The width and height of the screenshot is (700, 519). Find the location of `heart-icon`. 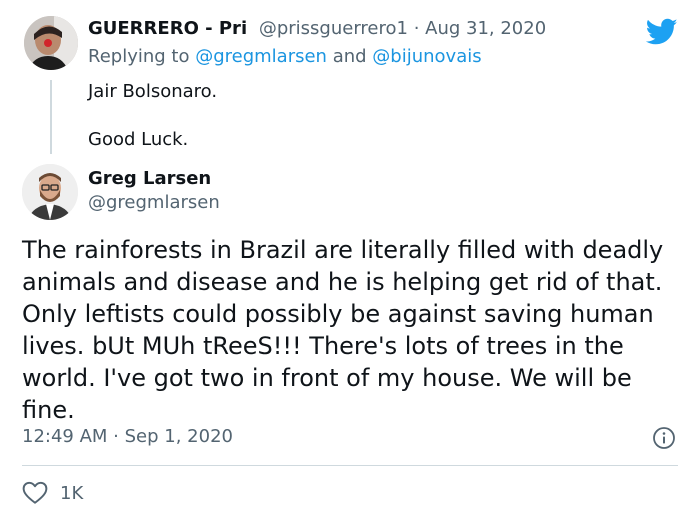

heart-icon is located at coordinates (35, 493).